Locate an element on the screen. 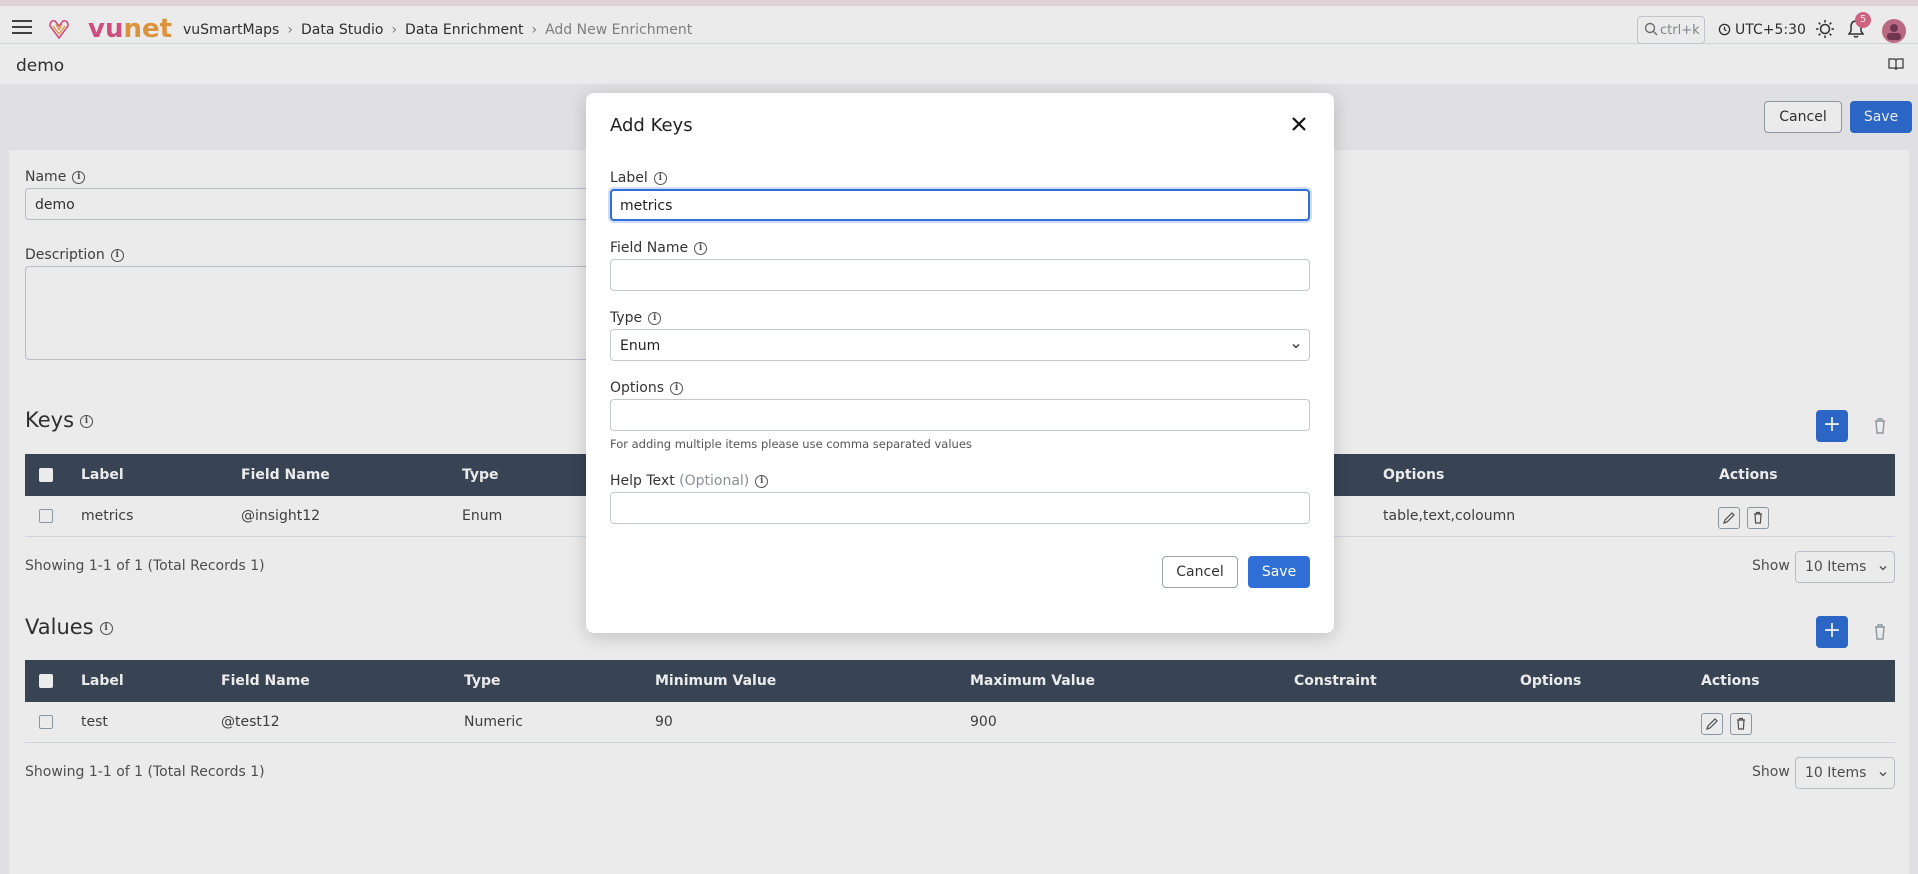 The height and width of the screenshot is (874, 1918). field-name-field-label: Field Name i is located at coordinates (659, 248).